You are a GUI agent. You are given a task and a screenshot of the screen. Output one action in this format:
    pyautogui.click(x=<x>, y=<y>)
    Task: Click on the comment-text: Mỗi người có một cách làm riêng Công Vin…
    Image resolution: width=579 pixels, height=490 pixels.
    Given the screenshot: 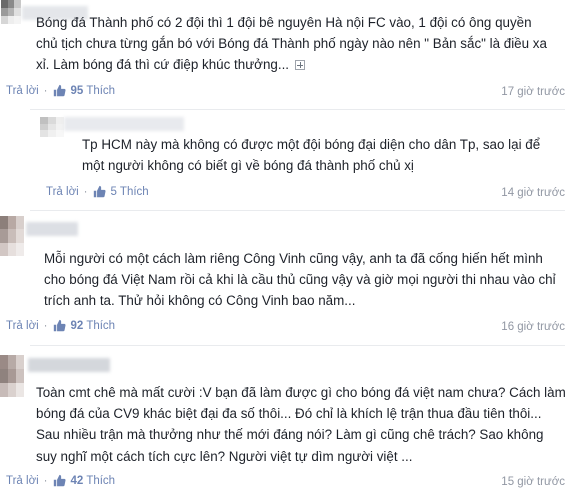 What is the action you would take?
    pyautogui.click(x=300, y=280)
    